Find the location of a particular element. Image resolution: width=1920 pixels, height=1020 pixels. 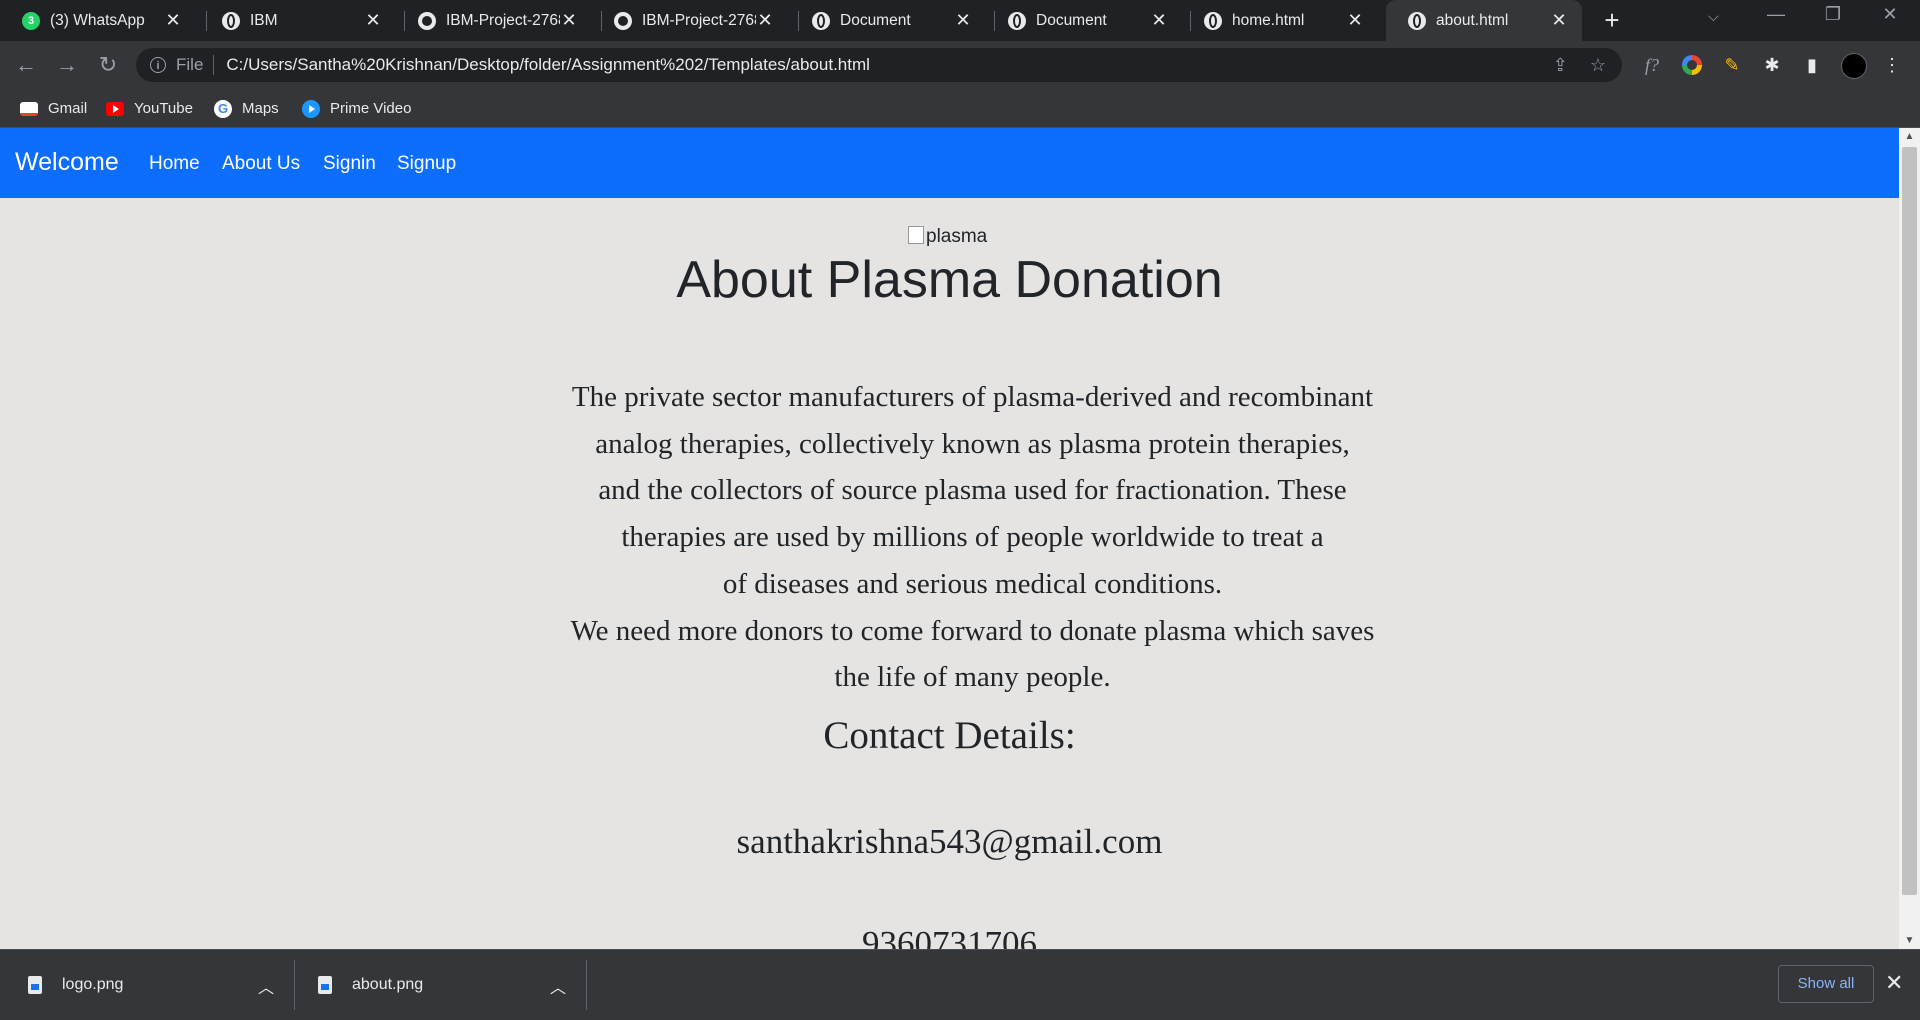

navbar-brand: Welcome is located at coordinates (67, 162).